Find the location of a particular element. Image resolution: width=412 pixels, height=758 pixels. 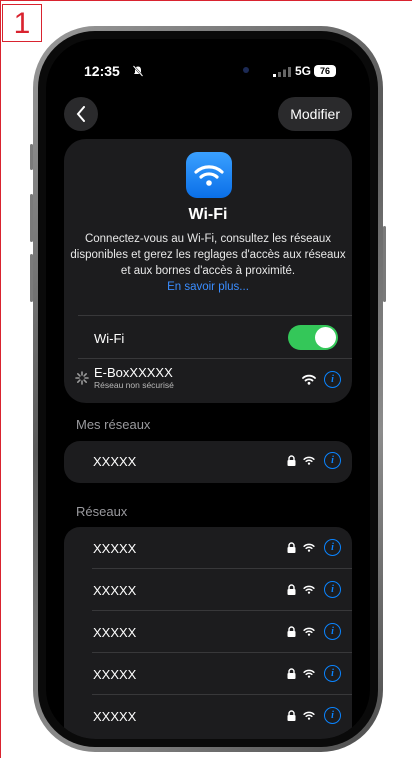

edit-button: Modifier is located at coordinates (315, 114).